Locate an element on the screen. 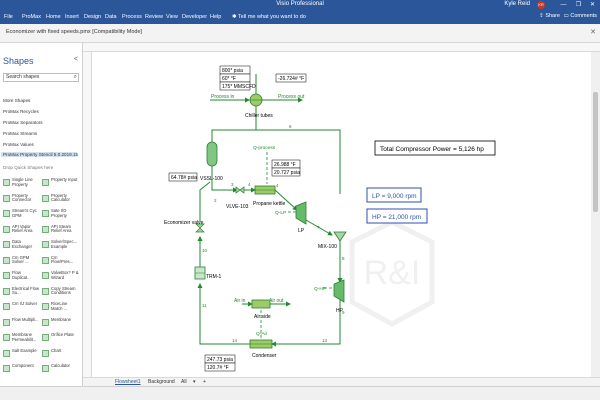 The image size is (600, 400). process-in-label: Process in is located at coordinates (223, 97).